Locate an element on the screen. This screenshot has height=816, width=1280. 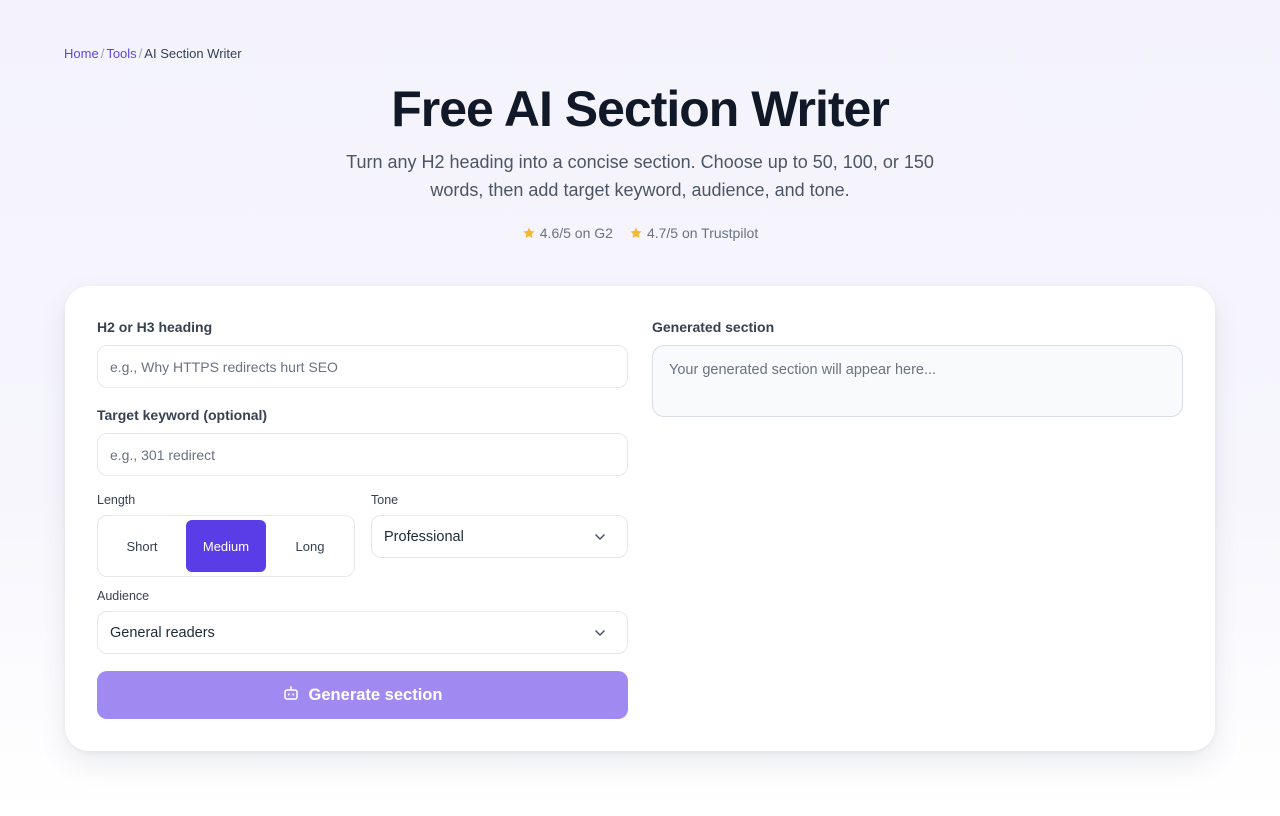
tone-select: Professional is located at coordinates (499, 536).